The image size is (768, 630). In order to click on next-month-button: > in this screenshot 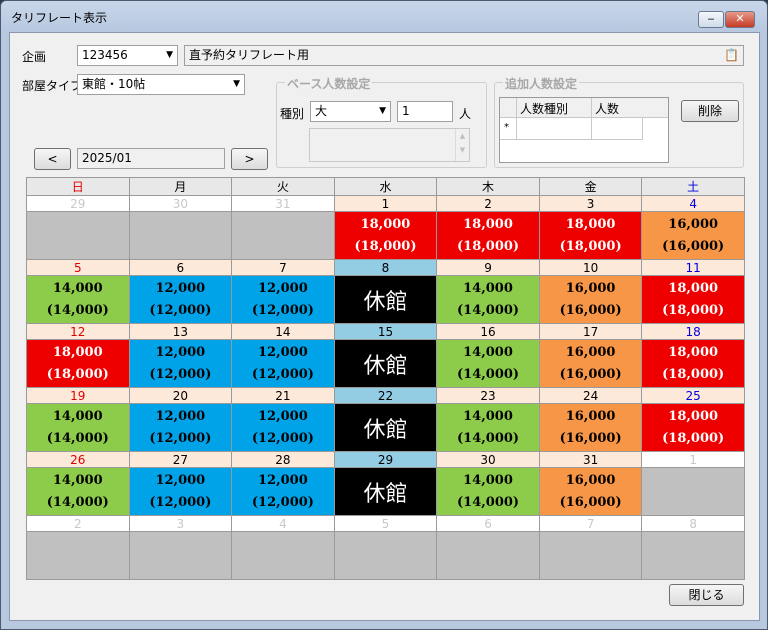, I will do `click(249, 159)`.